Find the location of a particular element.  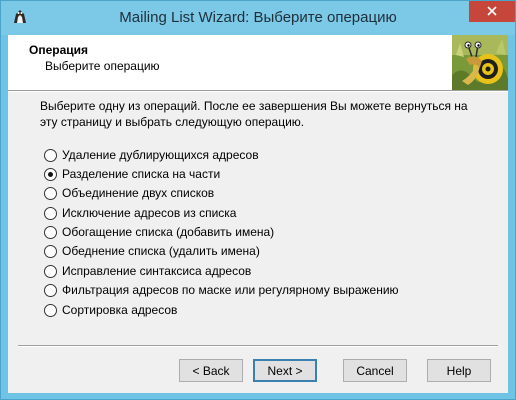

option-remove-duplicates: Удаление дублирующихся адресов is located at coordinates (151, 155).